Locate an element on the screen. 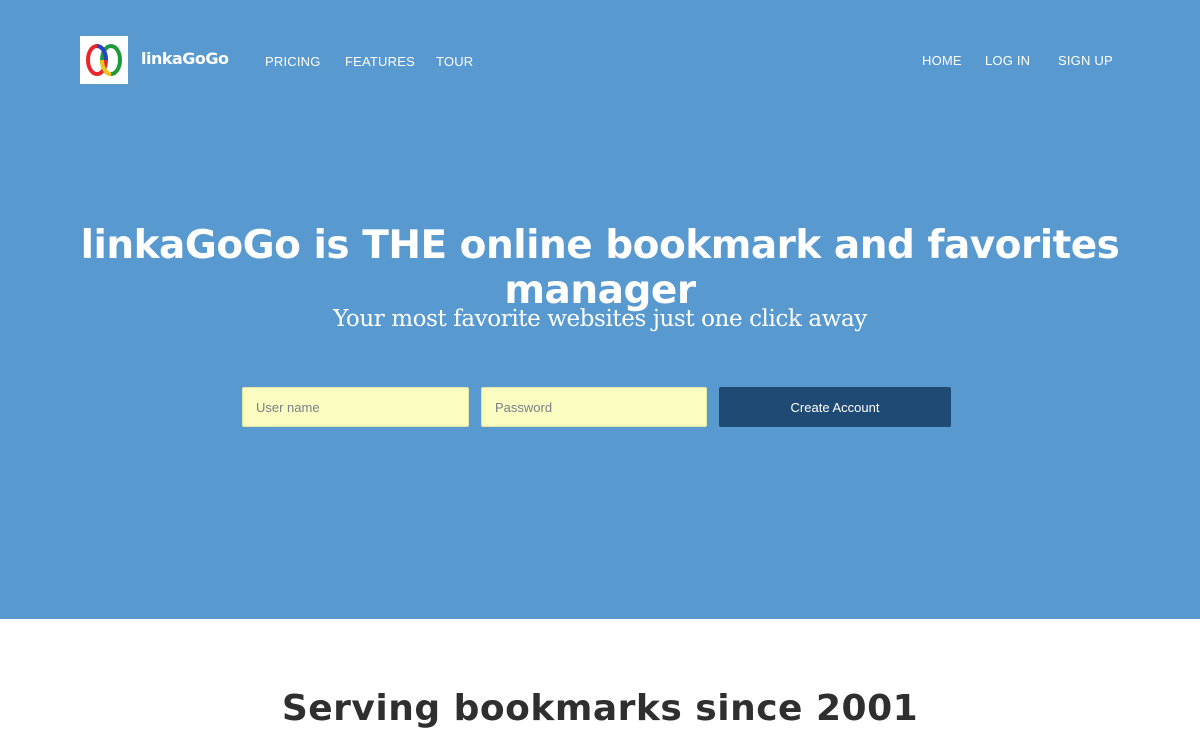 The image size is (1200, 740). password-input is located at coordinates (594, 407).